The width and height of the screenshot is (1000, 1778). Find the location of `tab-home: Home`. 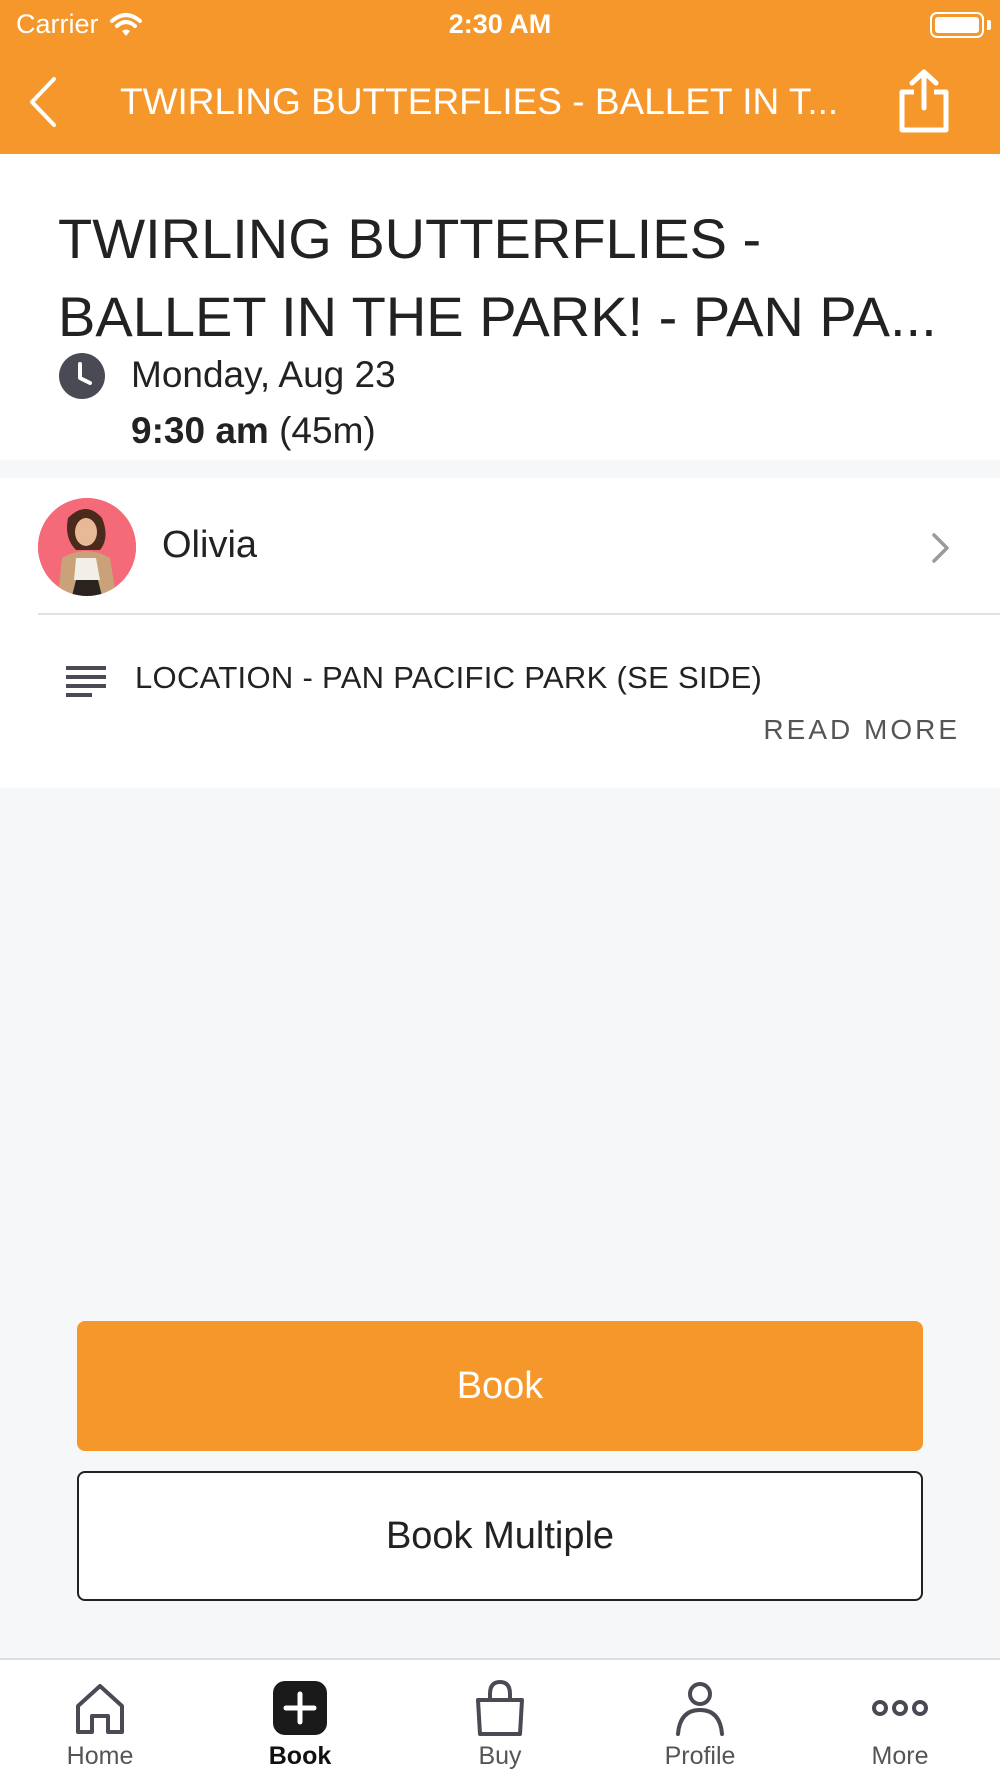

tab-home: Home is located at coordinates (100, 1719).